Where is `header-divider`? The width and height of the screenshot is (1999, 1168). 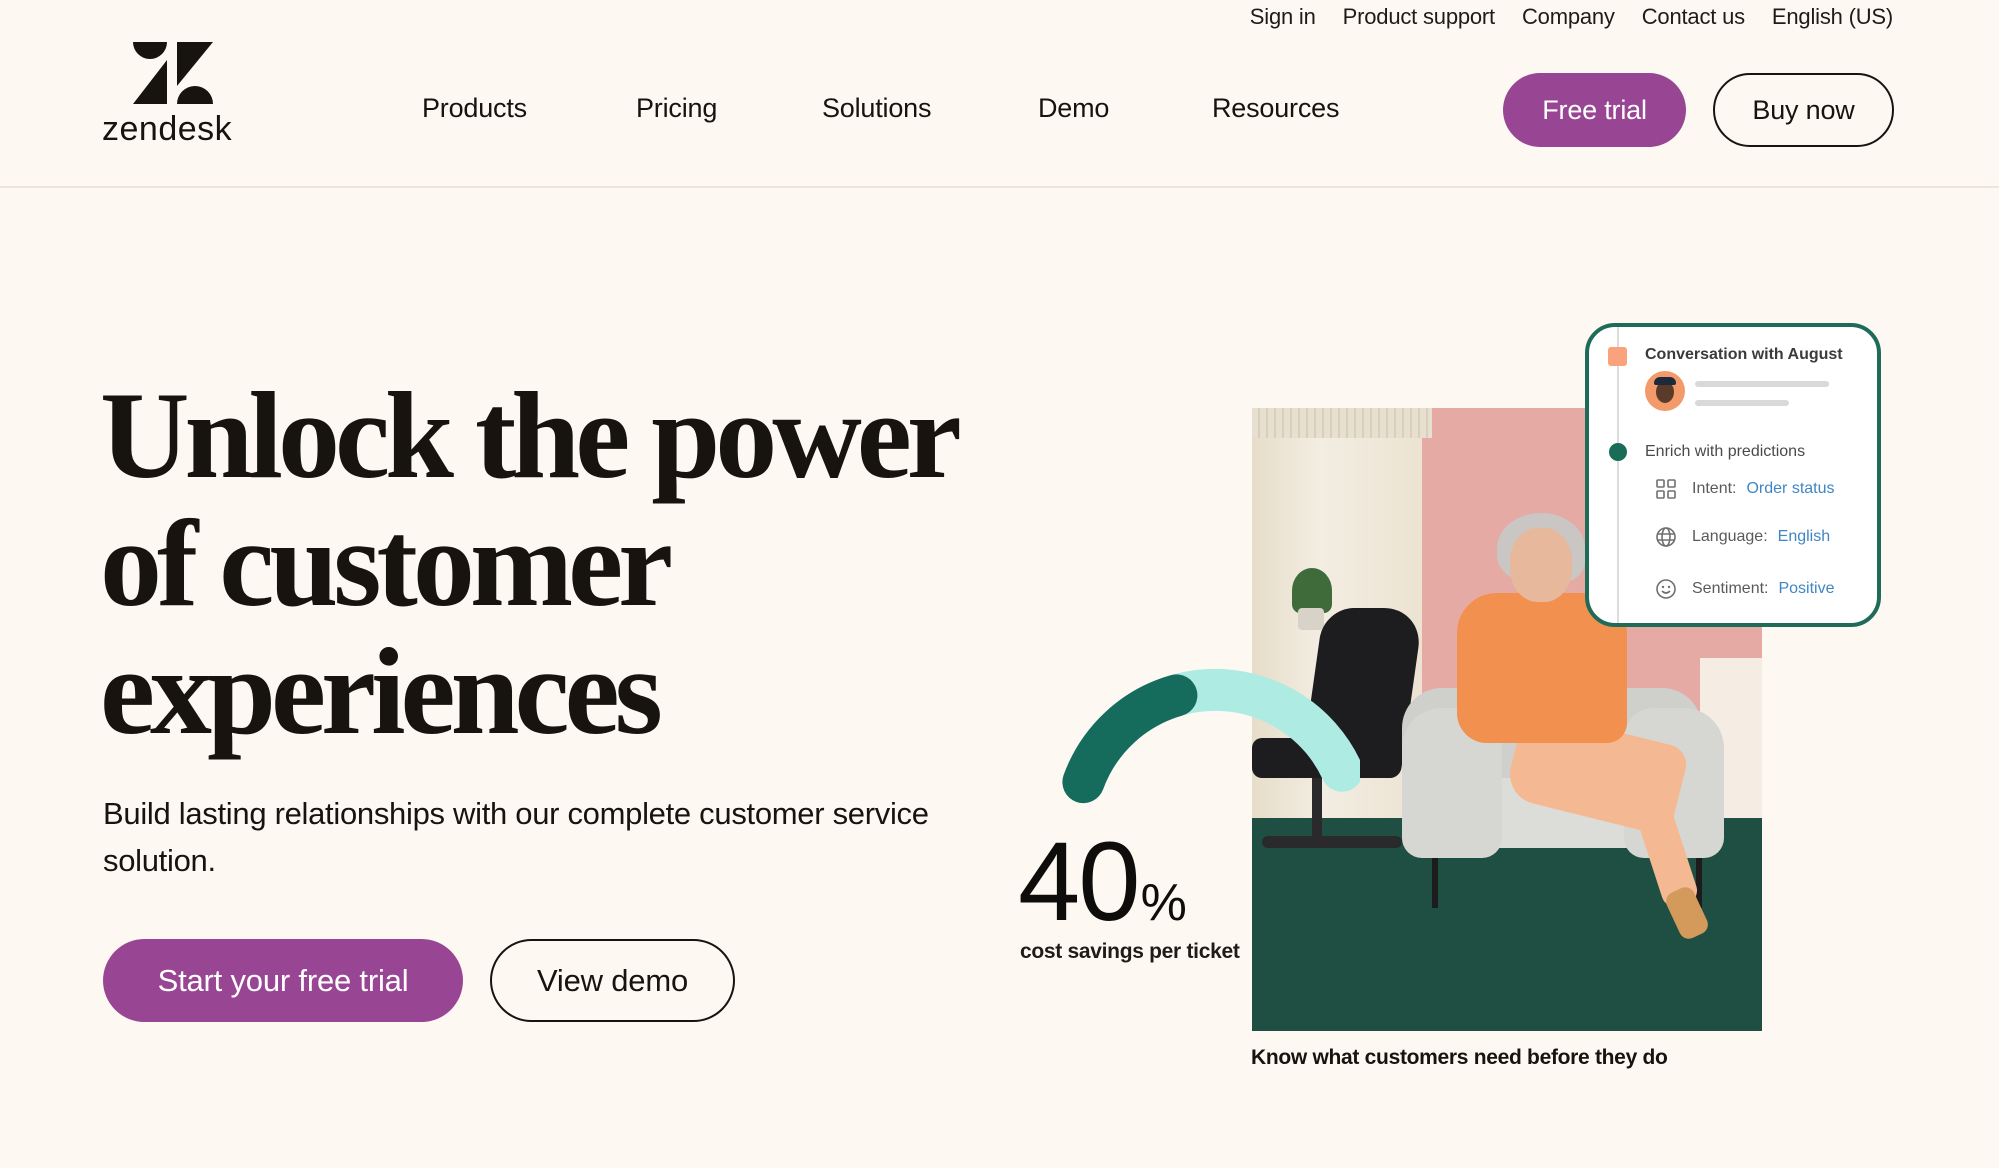
header-divider is located at coordinates (999, 187).